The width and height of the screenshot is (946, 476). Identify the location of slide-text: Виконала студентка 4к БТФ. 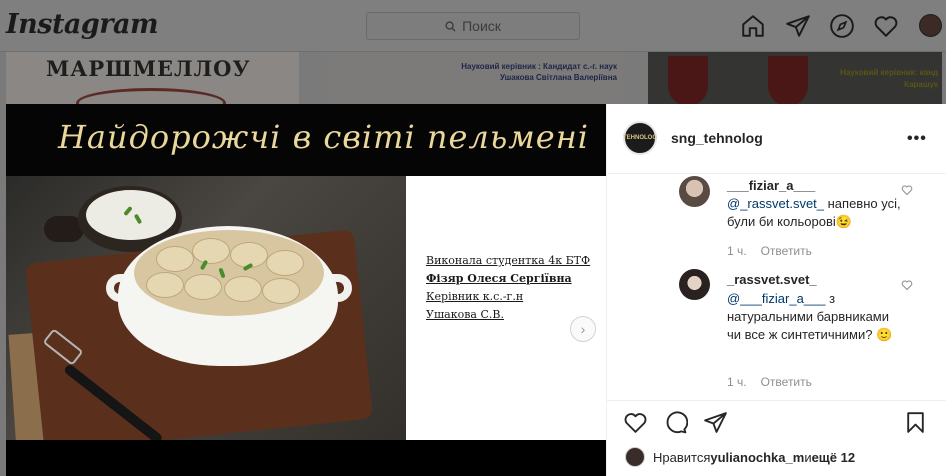
(508, 260).